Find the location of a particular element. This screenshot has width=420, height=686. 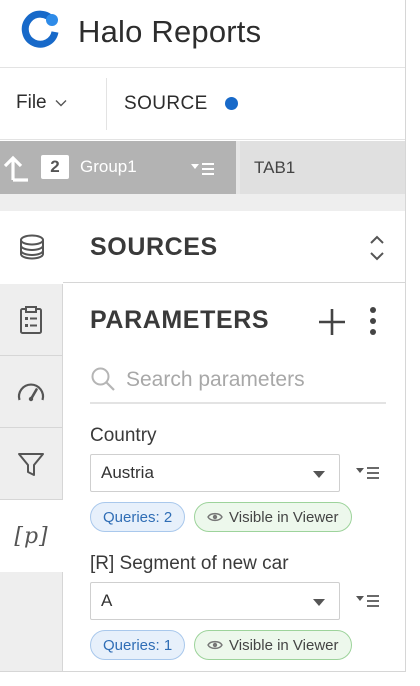

source-menu: SOURCE is located at coordinates (166, 104).